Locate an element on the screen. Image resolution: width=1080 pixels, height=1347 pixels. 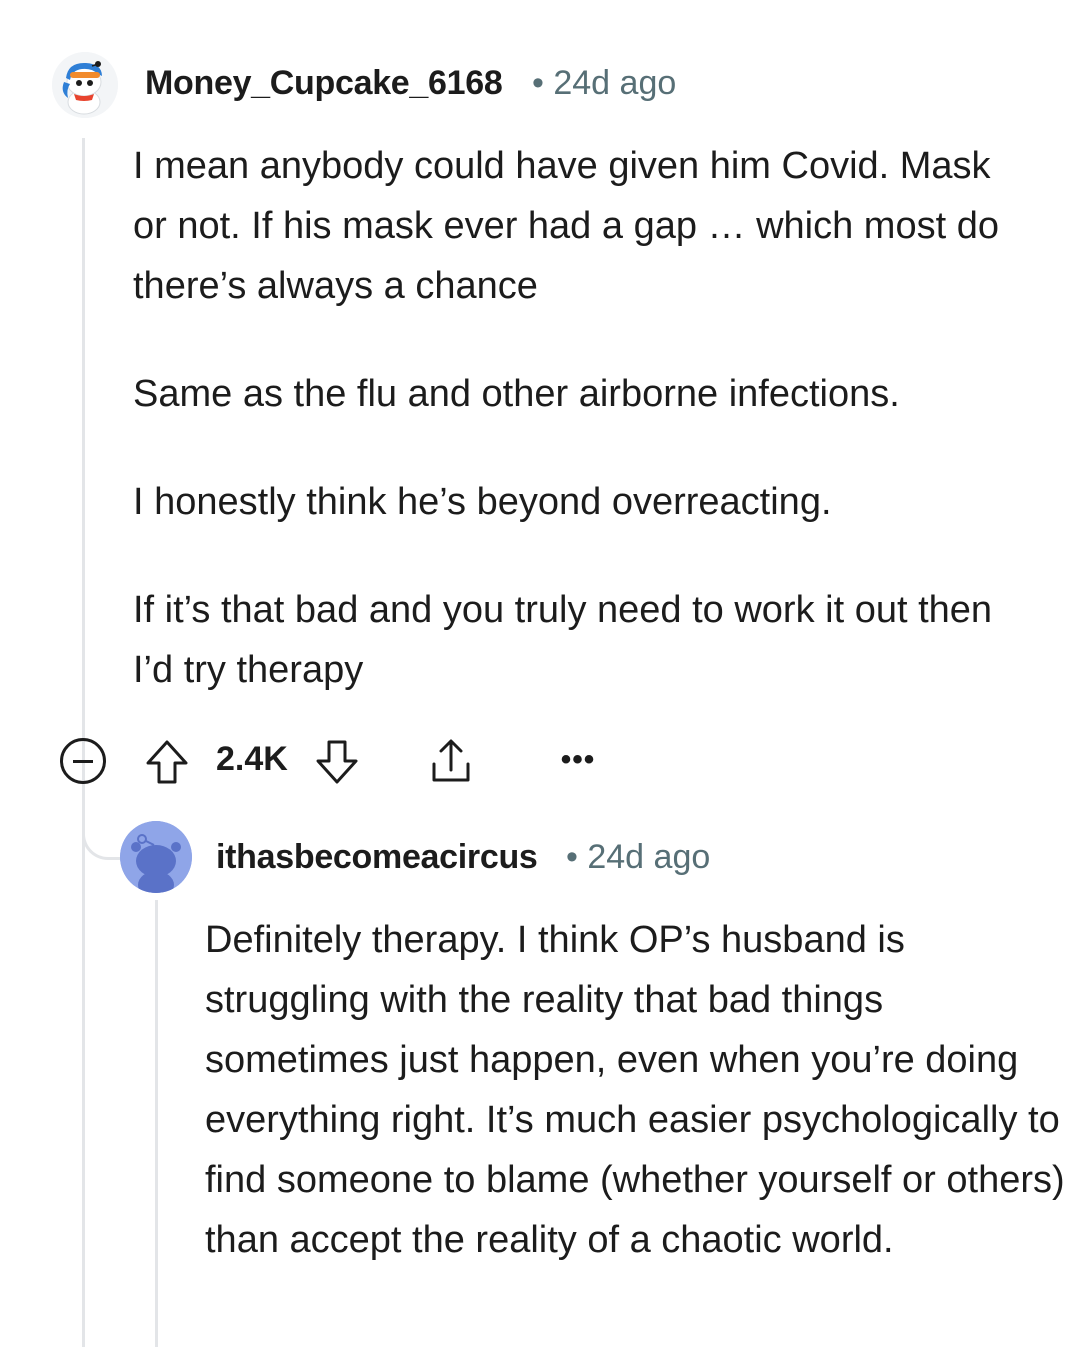
share-icon is located at coordinates (451, 760).